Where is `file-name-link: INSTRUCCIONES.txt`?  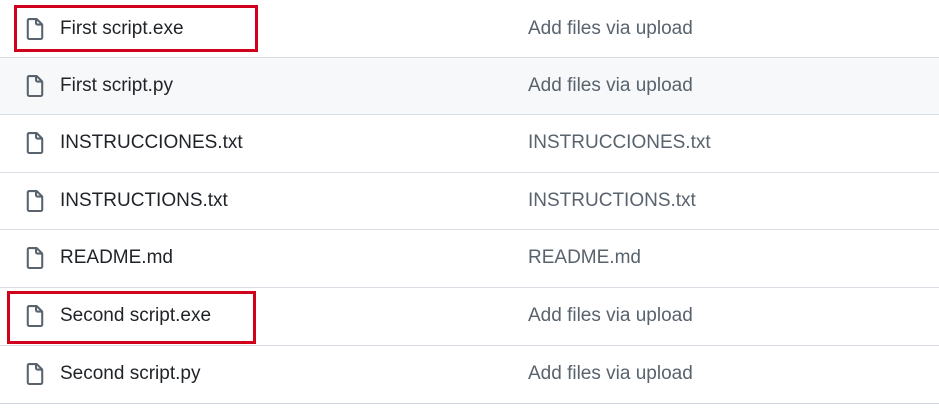
file-name-link: INSTRUCCIONES.txt is located at coordinates (151, 143).